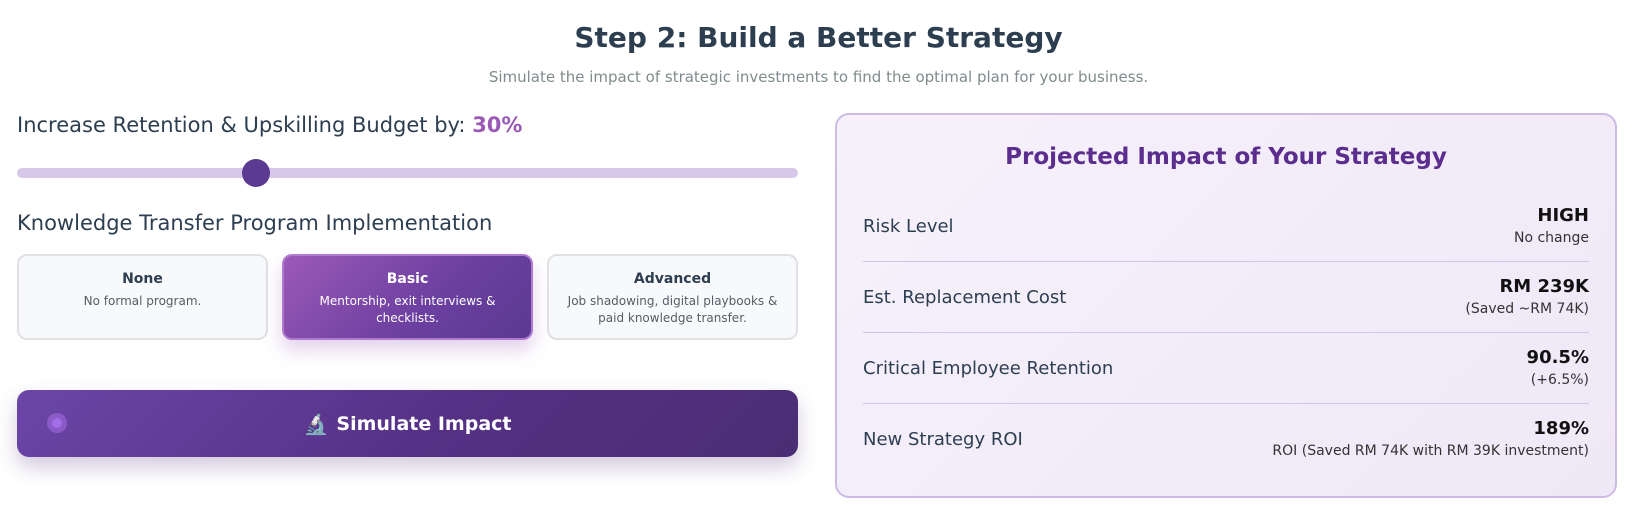 This screenshot has width=1637, height=521. I want to click on metric-note: (Saved ~RM 74K), so click(1527, 309).